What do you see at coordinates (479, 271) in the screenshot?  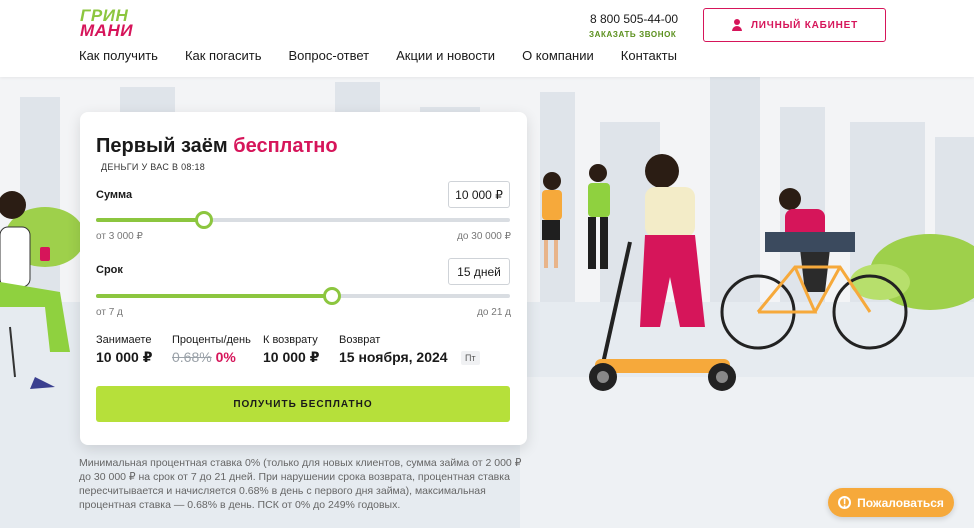 I see `term-input: 15 дней` at bounding box center [479, 271].